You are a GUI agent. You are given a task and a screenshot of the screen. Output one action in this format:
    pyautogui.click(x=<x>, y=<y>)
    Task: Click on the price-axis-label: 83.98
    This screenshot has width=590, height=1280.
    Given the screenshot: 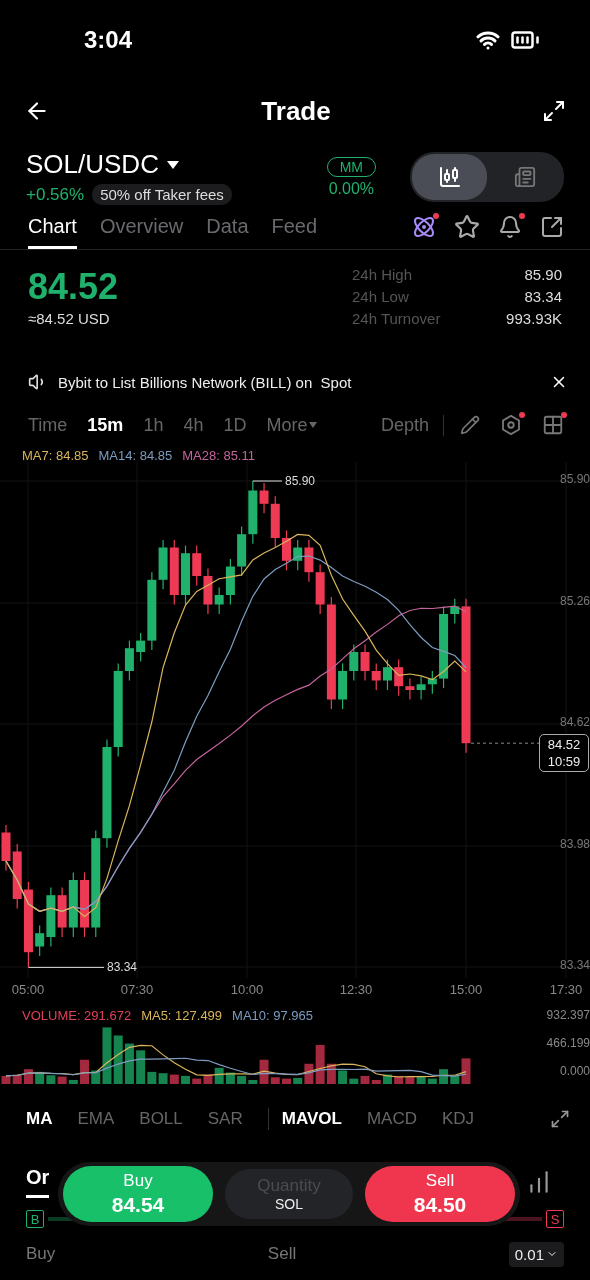 What is the action you would take?
    pyautogui.click(x=574, y=844)
    